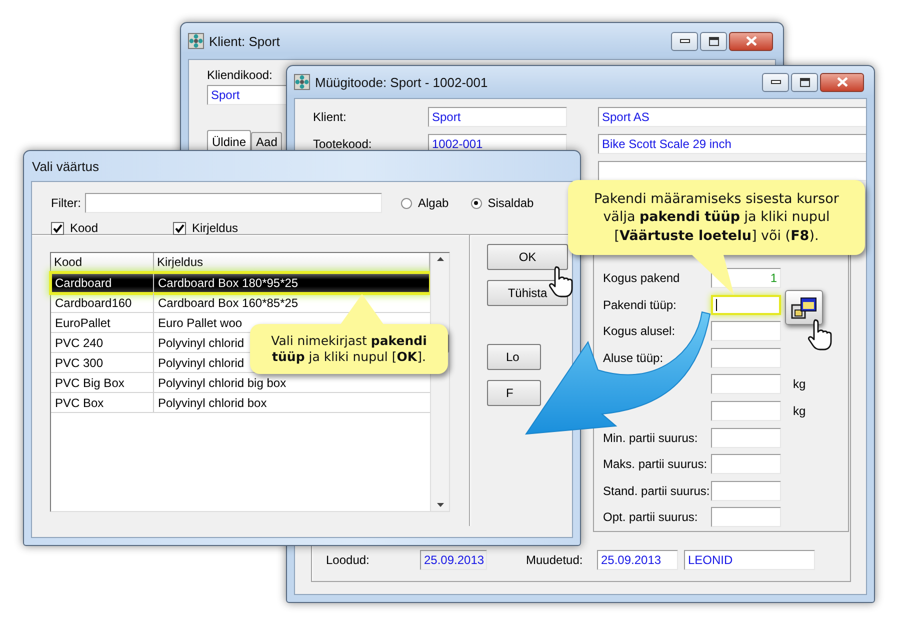 The image size is (897, 625). What do you see at coordinates (657, 491) in the screenshot?
I see `field-label: Stand. partii suurus:` at bounding box center [657, 491].